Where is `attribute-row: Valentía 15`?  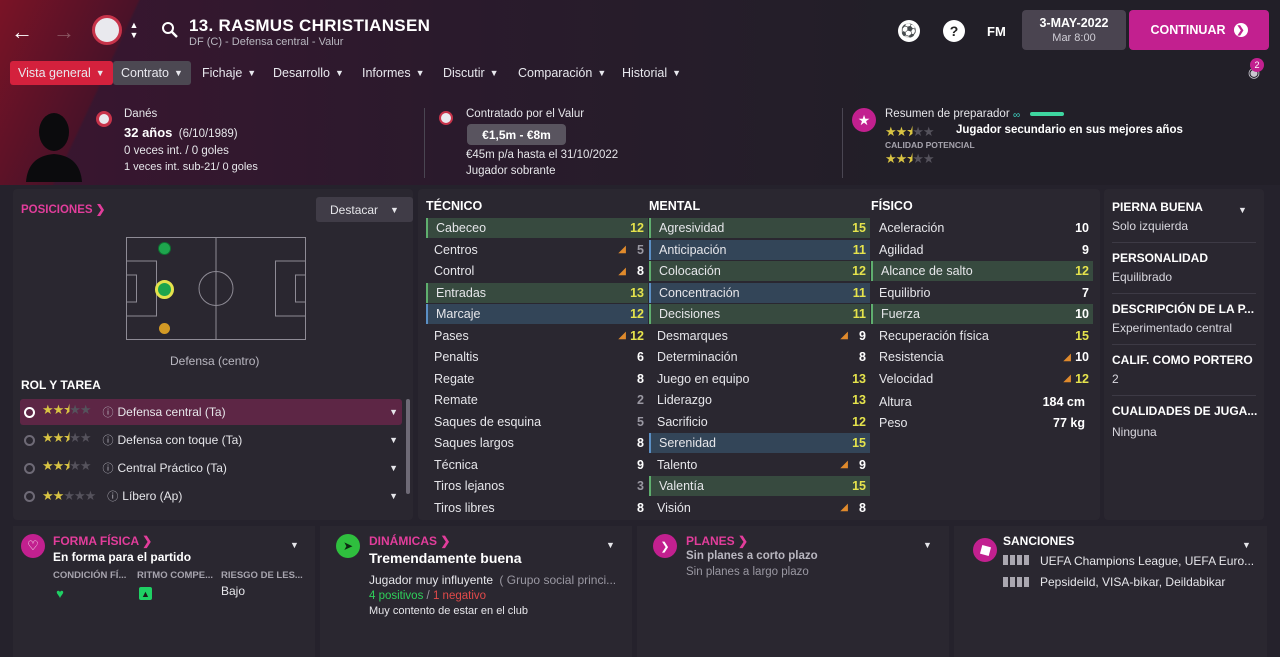 attribute-row: Valentía 15 is located at coordinates (759, 486).